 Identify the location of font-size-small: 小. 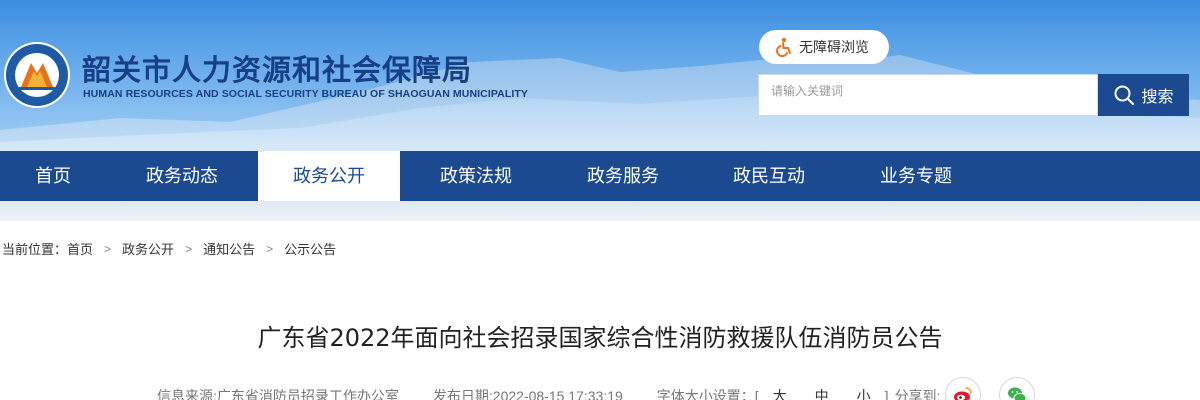
(864, 393).